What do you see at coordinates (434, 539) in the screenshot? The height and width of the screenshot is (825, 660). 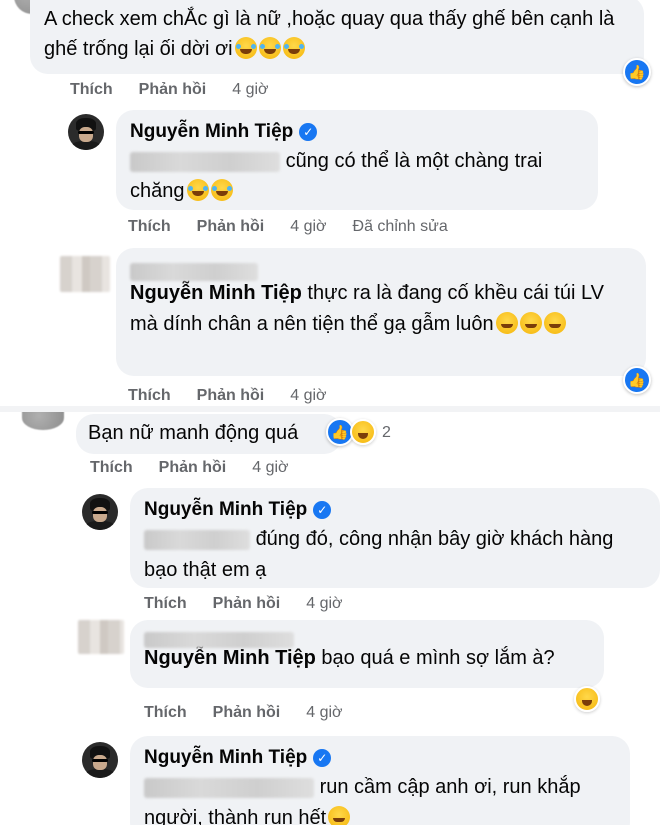 I see `comment-text: đúng đó, công nhận bây giờ khách hàng` at bounding box center [434, 539].